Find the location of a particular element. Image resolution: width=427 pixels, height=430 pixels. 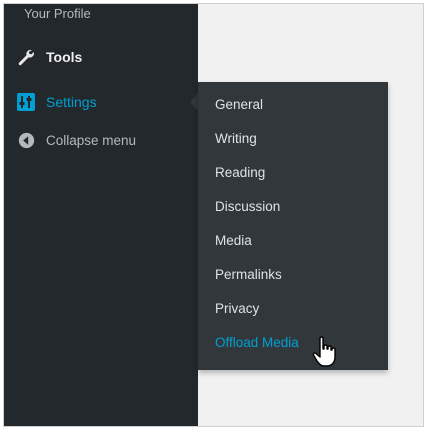

settings-sliders-icon is located at coordinates (26, 102).